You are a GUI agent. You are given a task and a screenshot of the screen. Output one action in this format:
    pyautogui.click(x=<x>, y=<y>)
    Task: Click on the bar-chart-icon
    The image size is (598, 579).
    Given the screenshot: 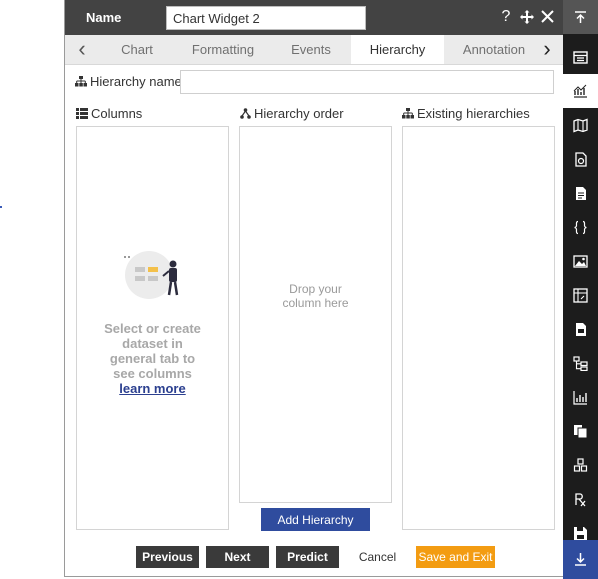 What is the action you would take?
    pyautogui.click(x=580, y=397)
    